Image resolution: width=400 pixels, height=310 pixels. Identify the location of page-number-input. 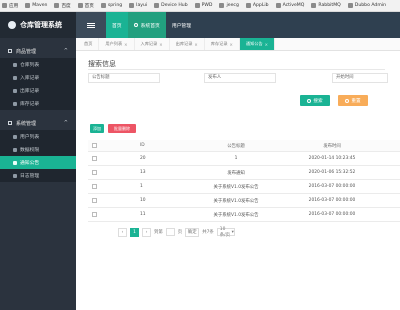
(170, 232).